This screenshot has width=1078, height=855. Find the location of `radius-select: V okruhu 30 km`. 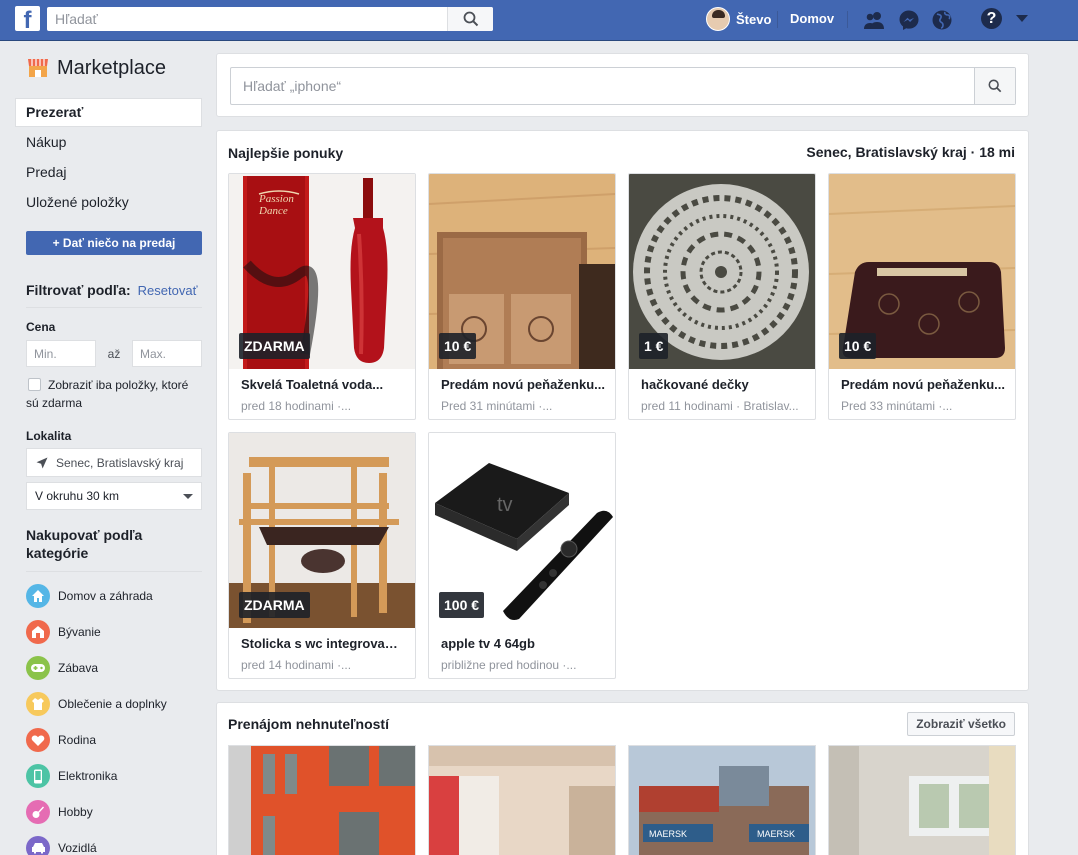

radius-select: V okruhu 30 km is located at coordinates (114, 496).